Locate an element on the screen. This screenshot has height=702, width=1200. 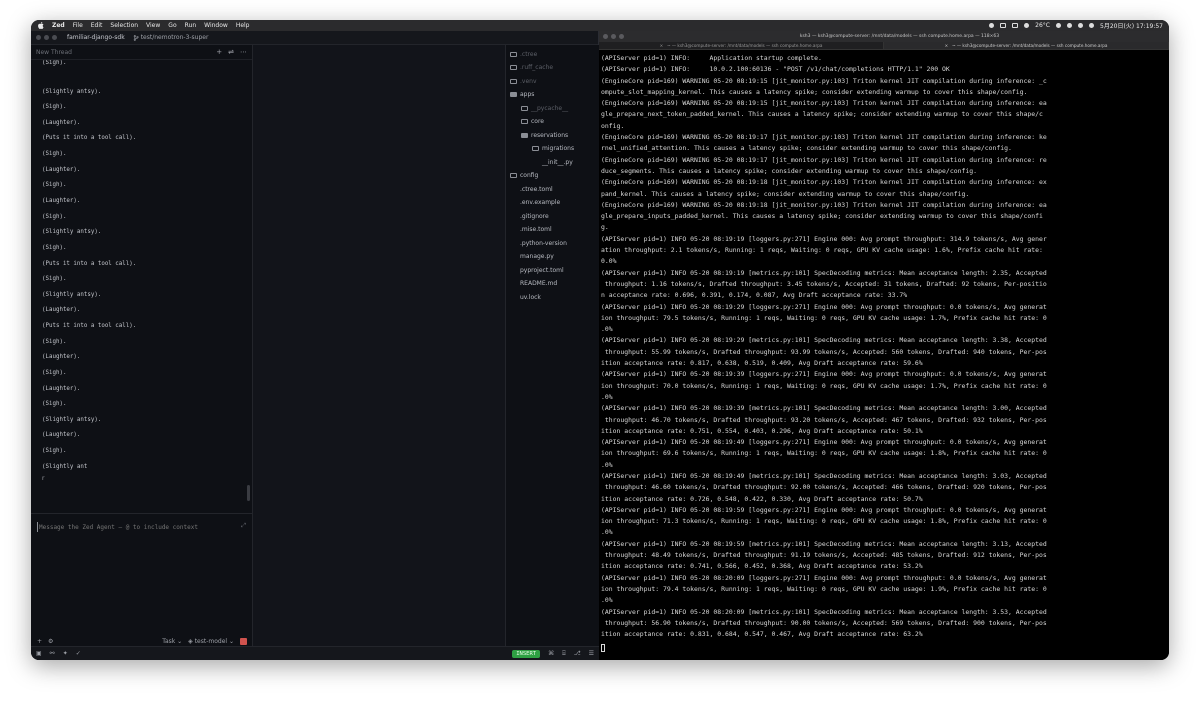
menu-window: Window is located at coordinates (216, 25).